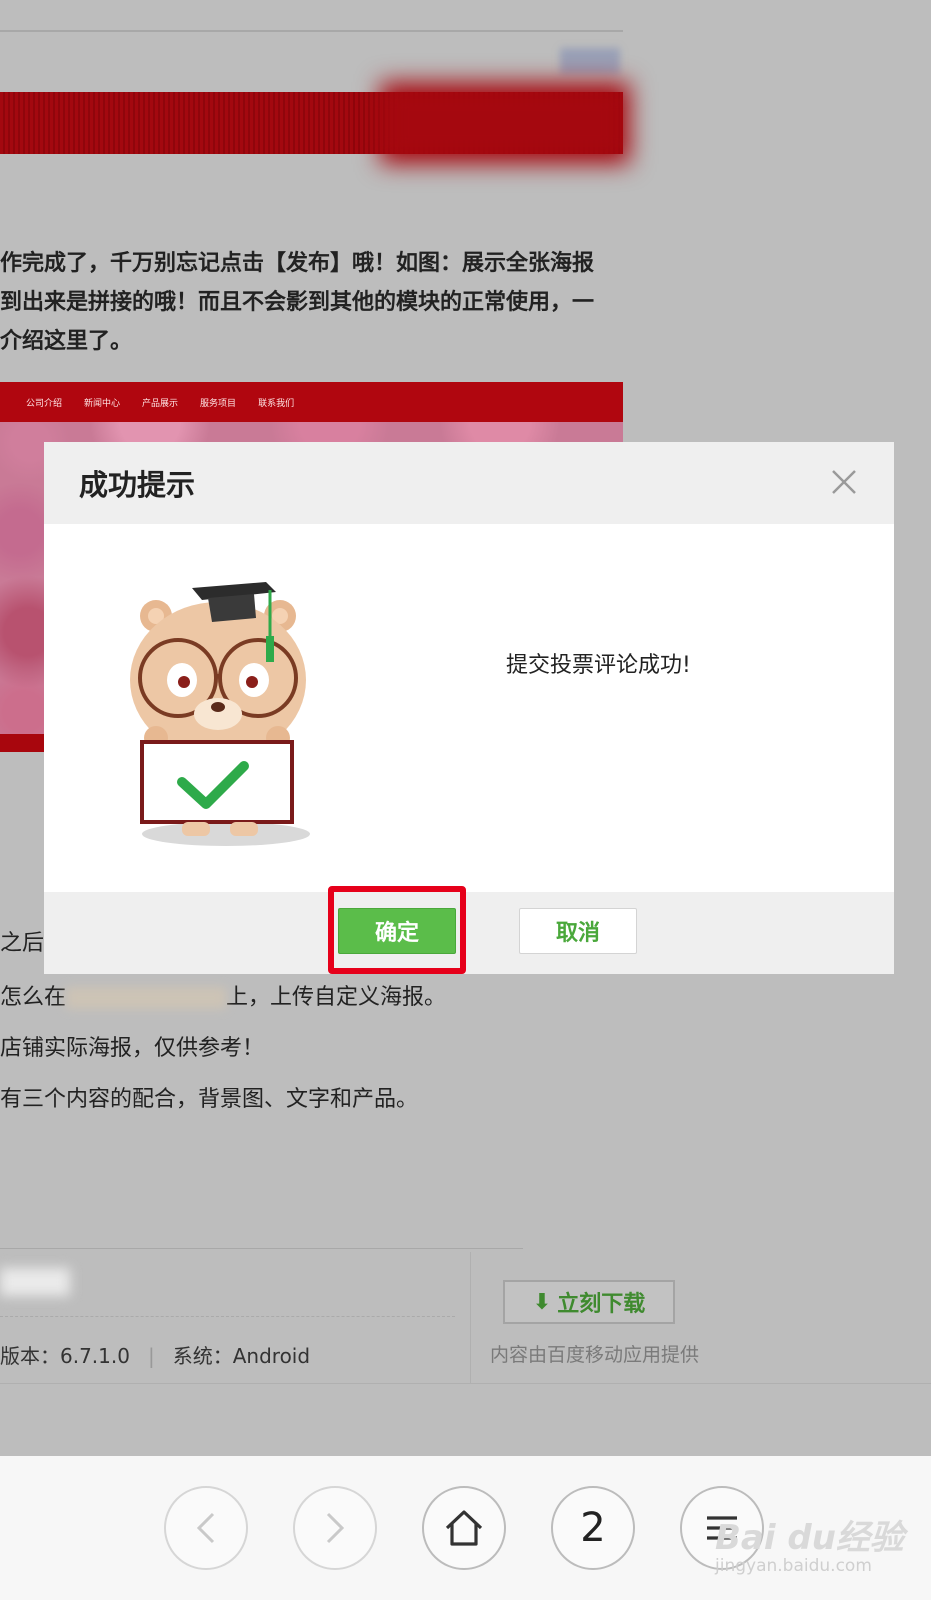 Image resolution: width=931 pixels, height=1600 pixels. I want to click on screenshot-nav-item: 联系我们, so click(276, 404).